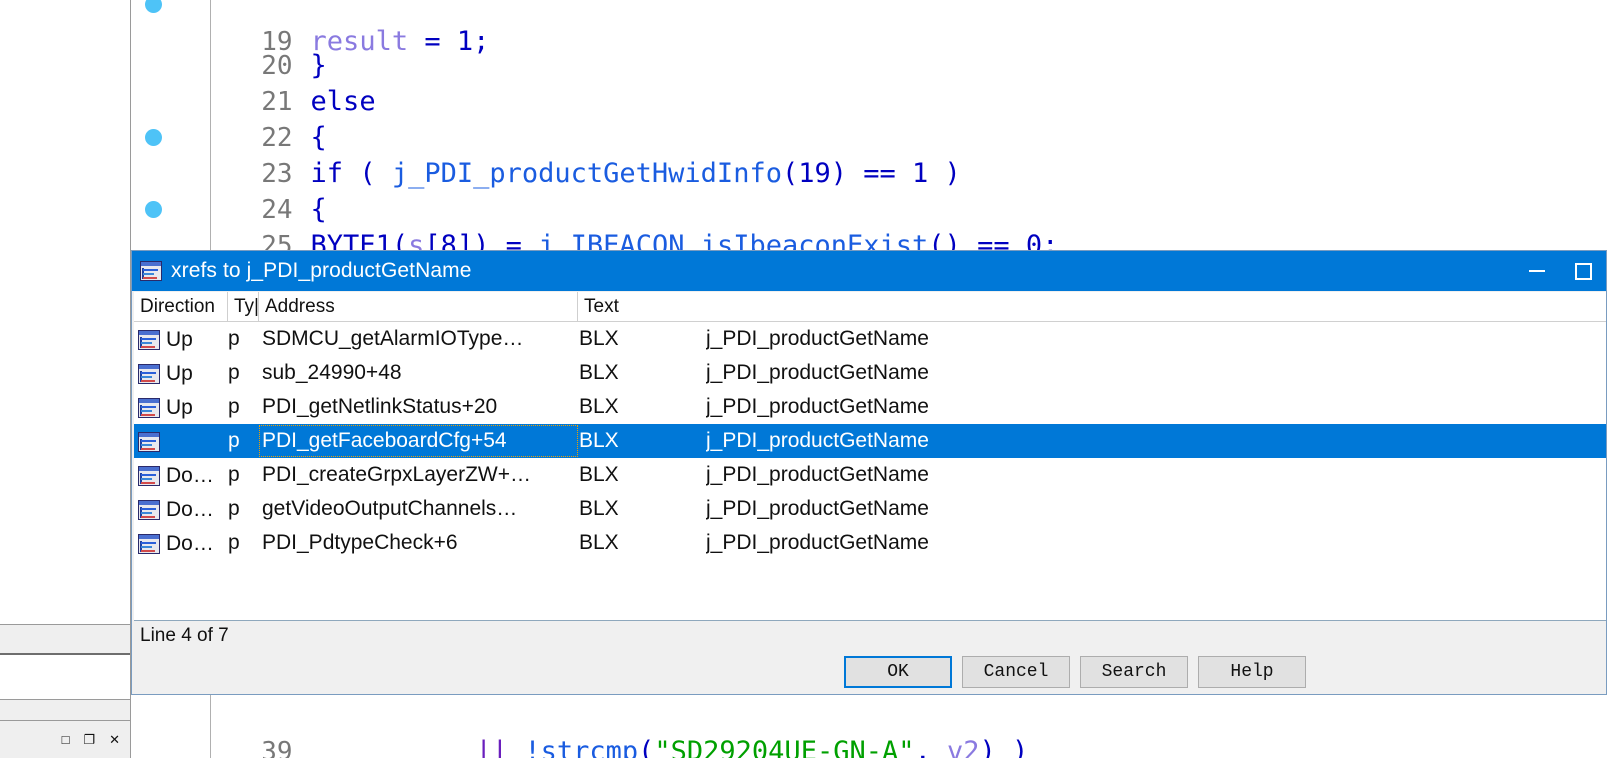 The width and height of the screenshot is (1607, 758). I want to click on code-token-function: !strcmp, so click(581, 747).